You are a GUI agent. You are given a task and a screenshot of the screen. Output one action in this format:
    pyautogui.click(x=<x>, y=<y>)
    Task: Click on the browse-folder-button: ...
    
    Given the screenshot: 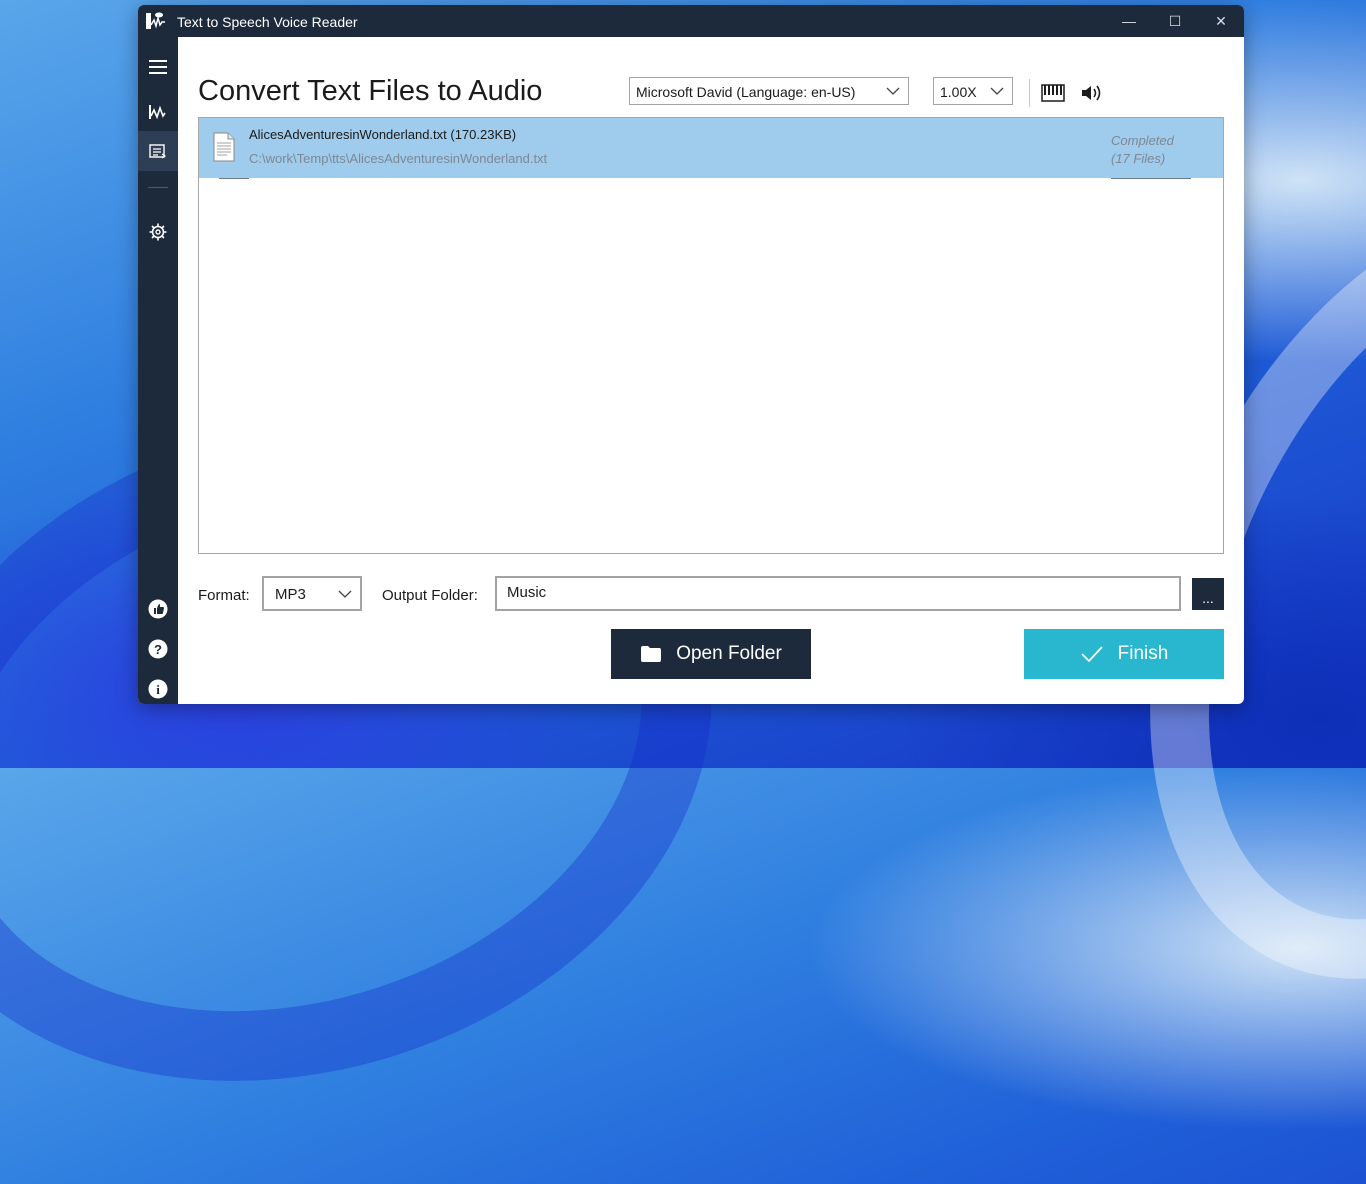 What is the action you would take?
    pyautogui.click(x=1208, y=594)
    